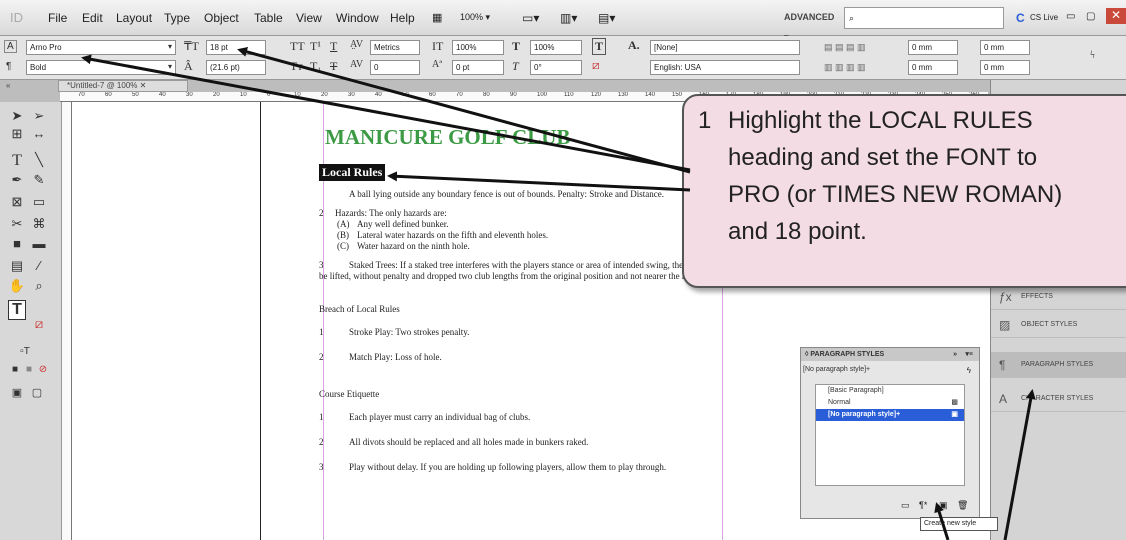 Image resolution: width=1126 pixels, height=540 pixels. I want to click on align-buttons-icon: ▤ ▤ ▤ ▥, so click(845, 47).